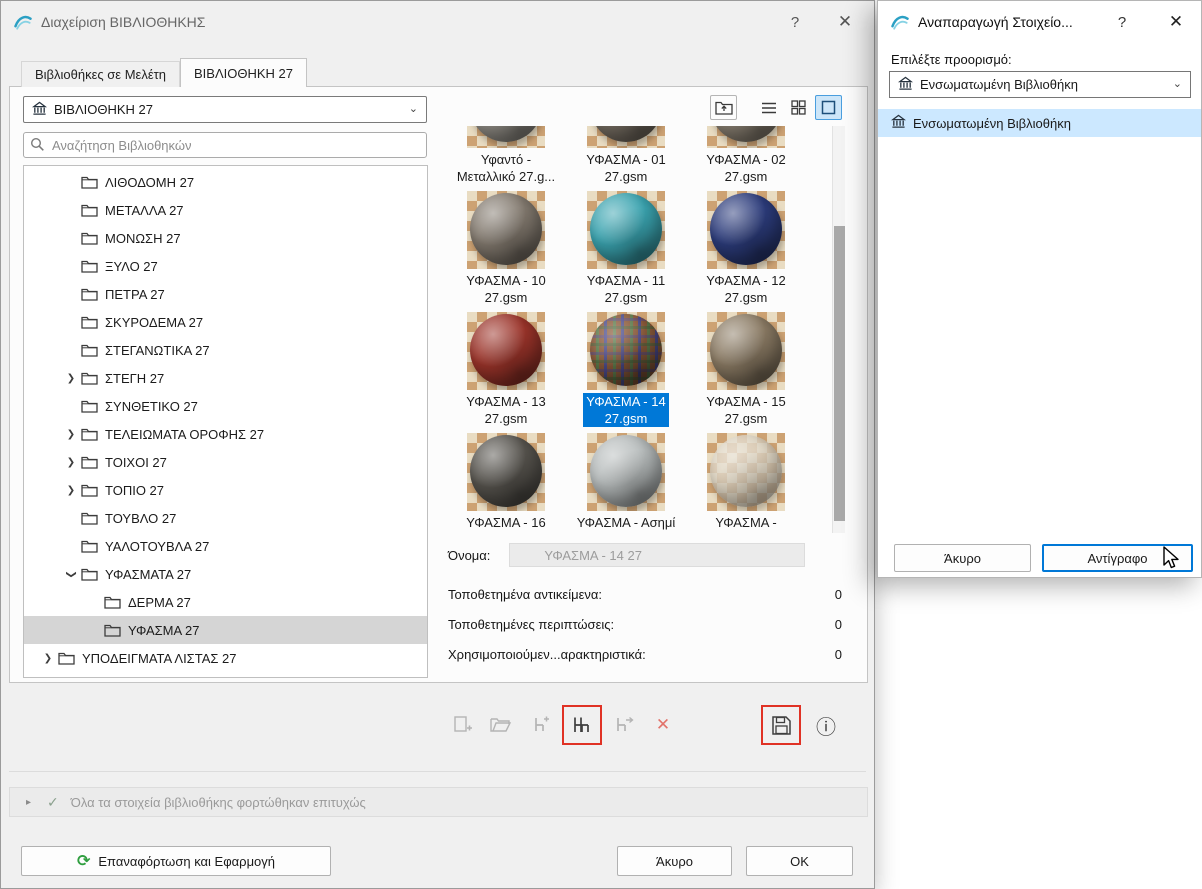 The height and width of the screenshot is (889, 1202). I want to click on tree-item-label: ΥΦΑΣΜΑΤΑ 27, so click(148, 574).